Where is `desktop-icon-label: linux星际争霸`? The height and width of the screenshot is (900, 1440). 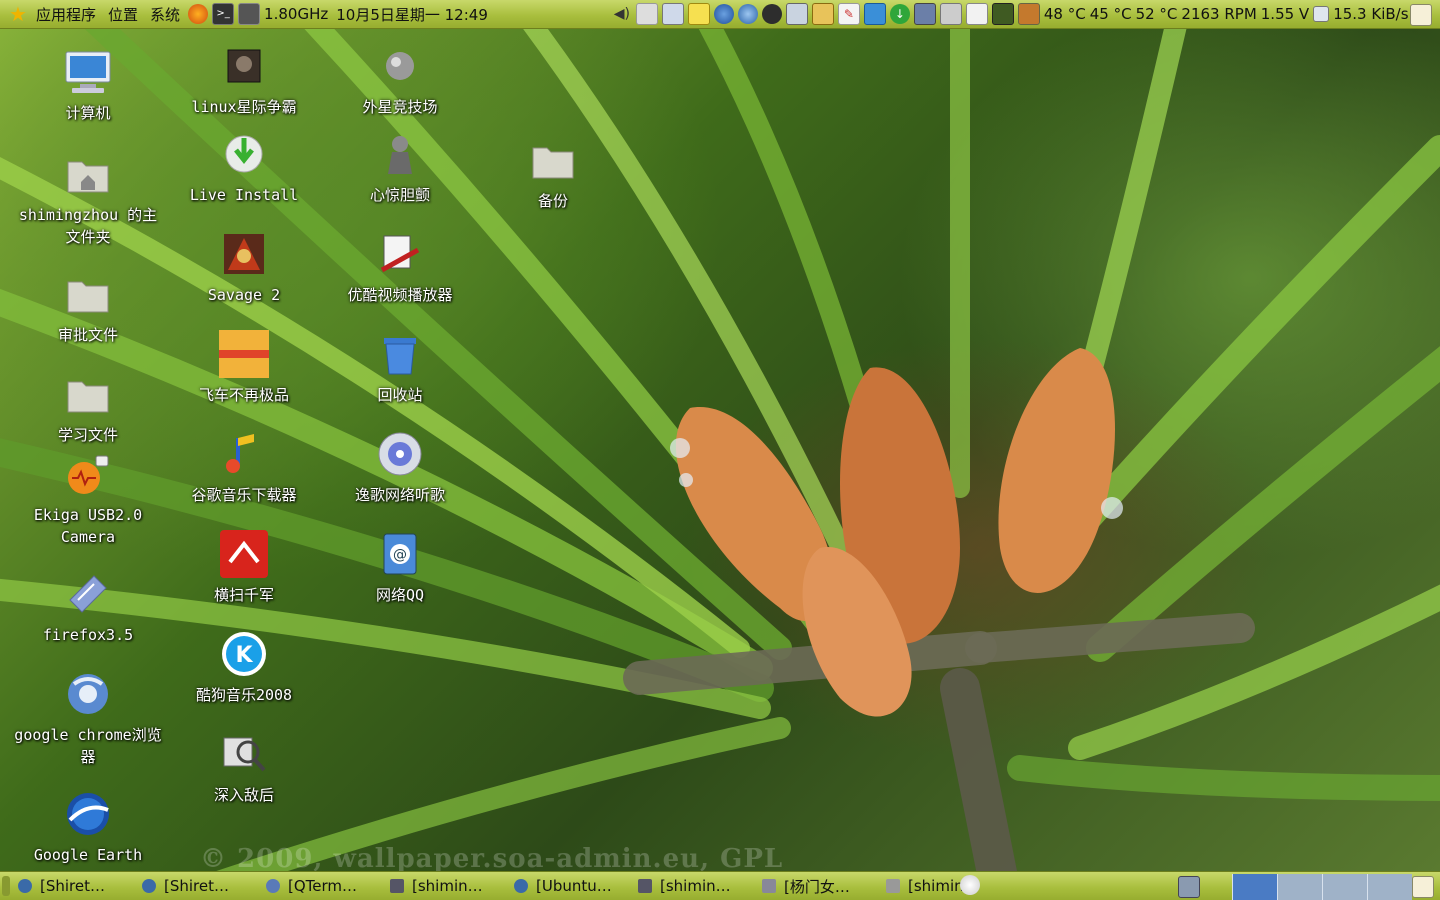
desktop-icon-label: linux星际争霸 is located at coordinates (244, 107).